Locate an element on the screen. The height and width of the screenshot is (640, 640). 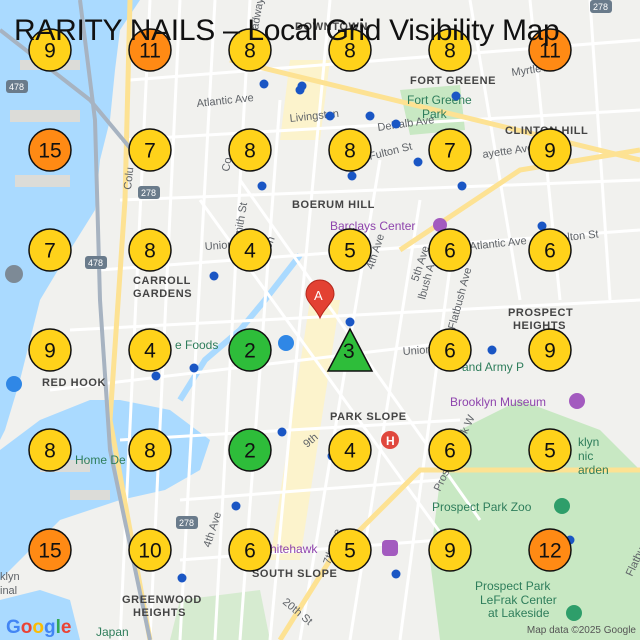
map-attribution: Map data ©2025 Google is located at coordinates (581, 630).